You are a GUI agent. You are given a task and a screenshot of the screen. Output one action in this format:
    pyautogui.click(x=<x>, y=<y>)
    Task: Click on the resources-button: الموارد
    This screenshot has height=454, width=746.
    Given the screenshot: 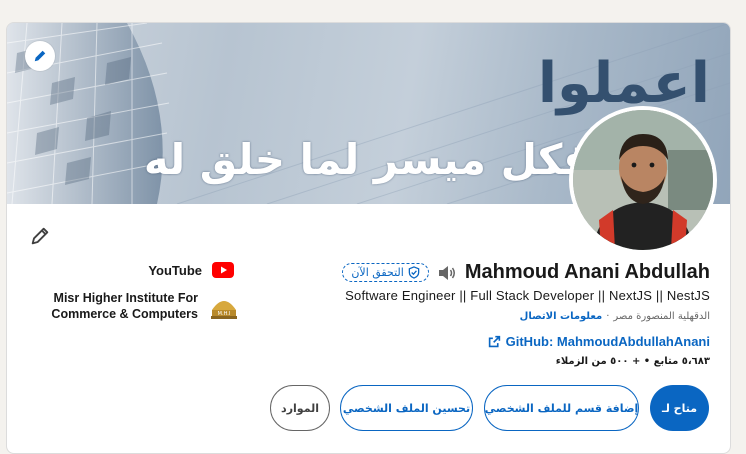 What is the action you would take?
    pyautogui.click(x=300, y=408)
    